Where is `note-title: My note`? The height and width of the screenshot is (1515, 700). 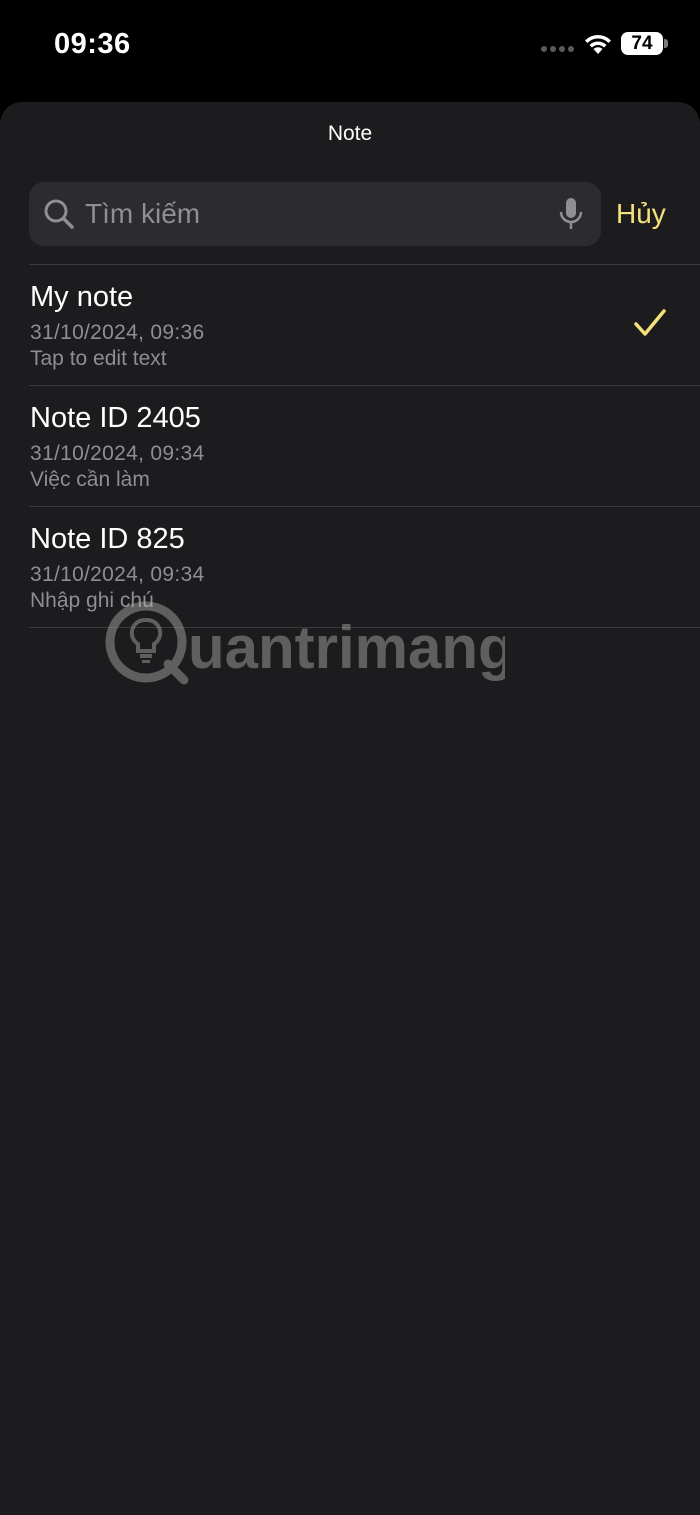
note-title: My note is located at coordinates (82, 297).